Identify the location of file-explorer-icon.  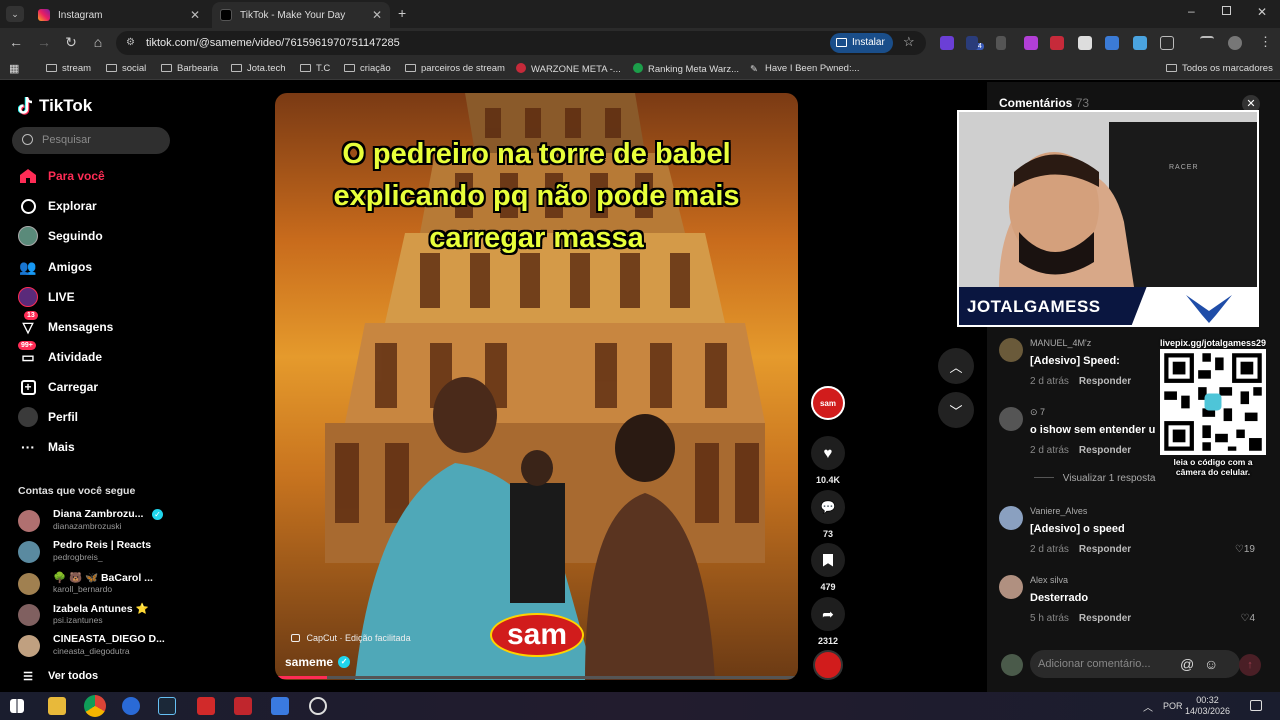
(57, 706).